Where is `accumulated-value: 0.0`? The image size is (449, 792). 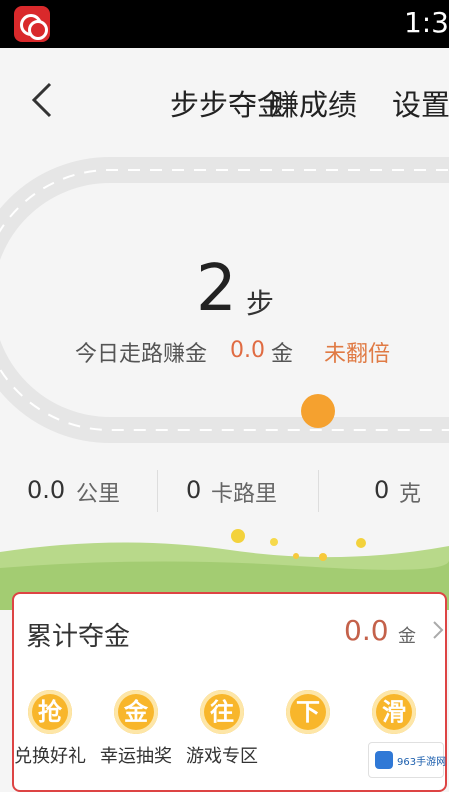 accumulated-value: 0.0 is located at coordinates (366, 630).